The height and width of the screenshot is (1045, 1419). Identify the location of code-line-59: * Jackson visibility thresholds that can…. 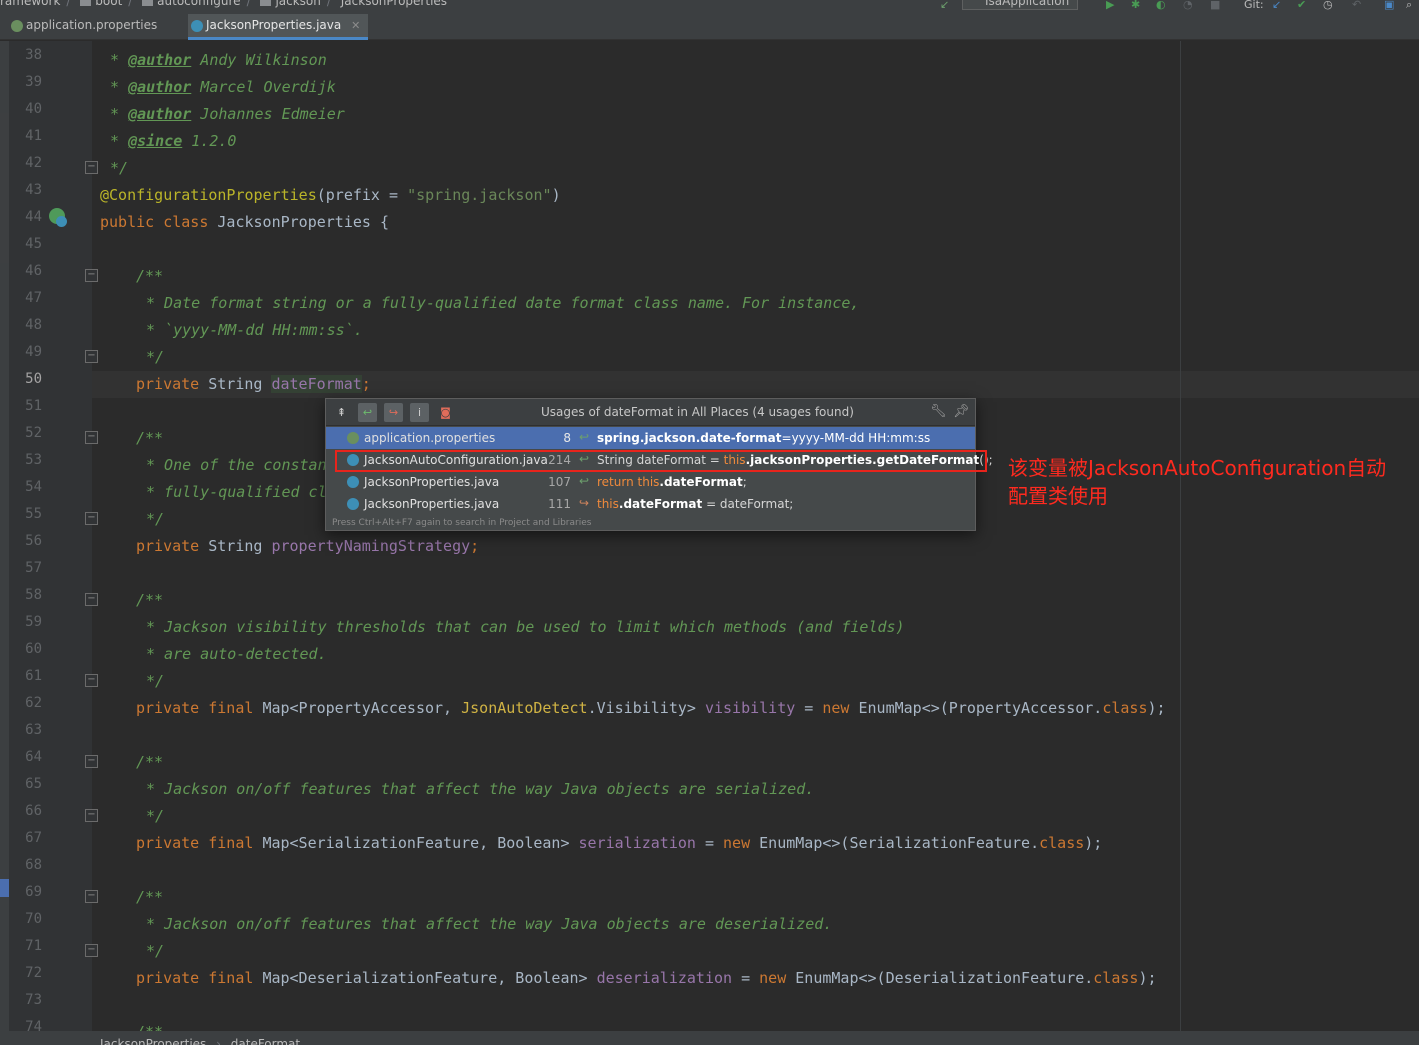
(525, 627).